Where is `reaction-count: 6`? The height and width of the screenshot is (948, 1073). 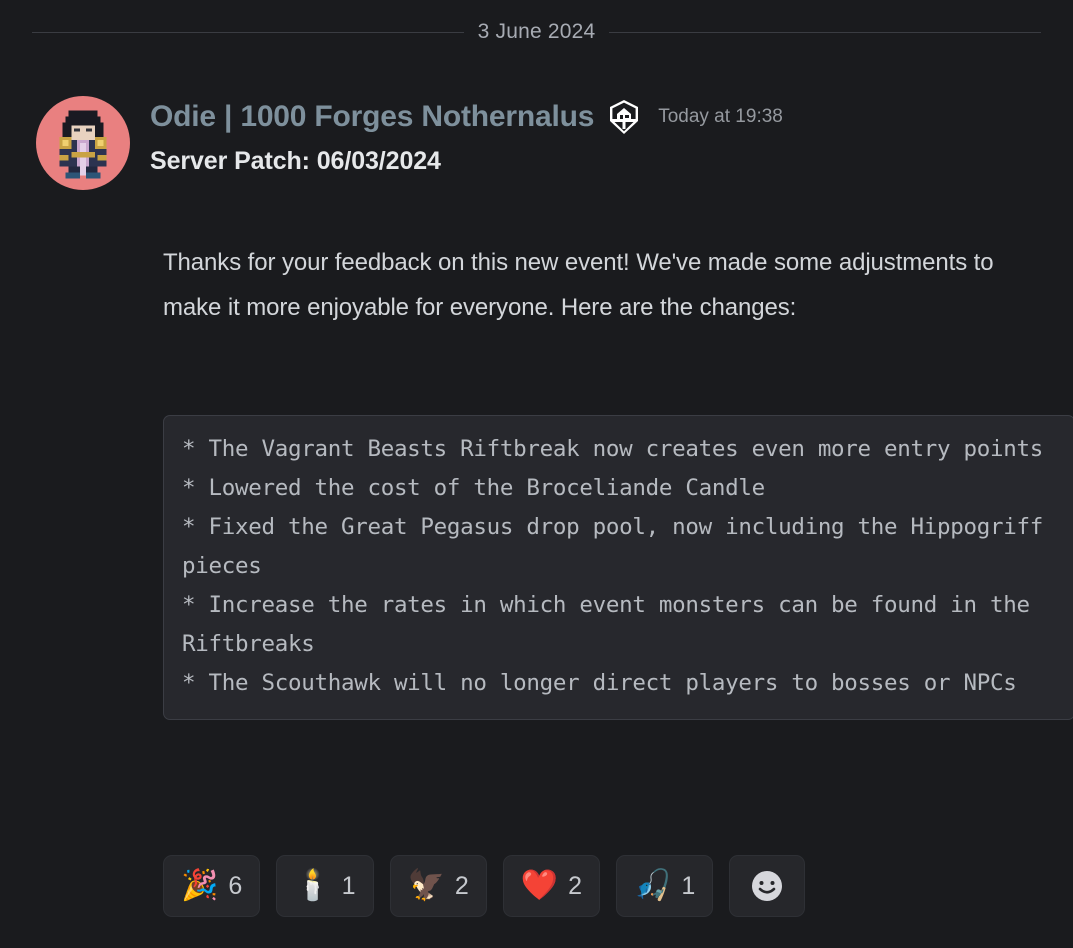
reaction-count: 6 is located at coordinates (235, 885).